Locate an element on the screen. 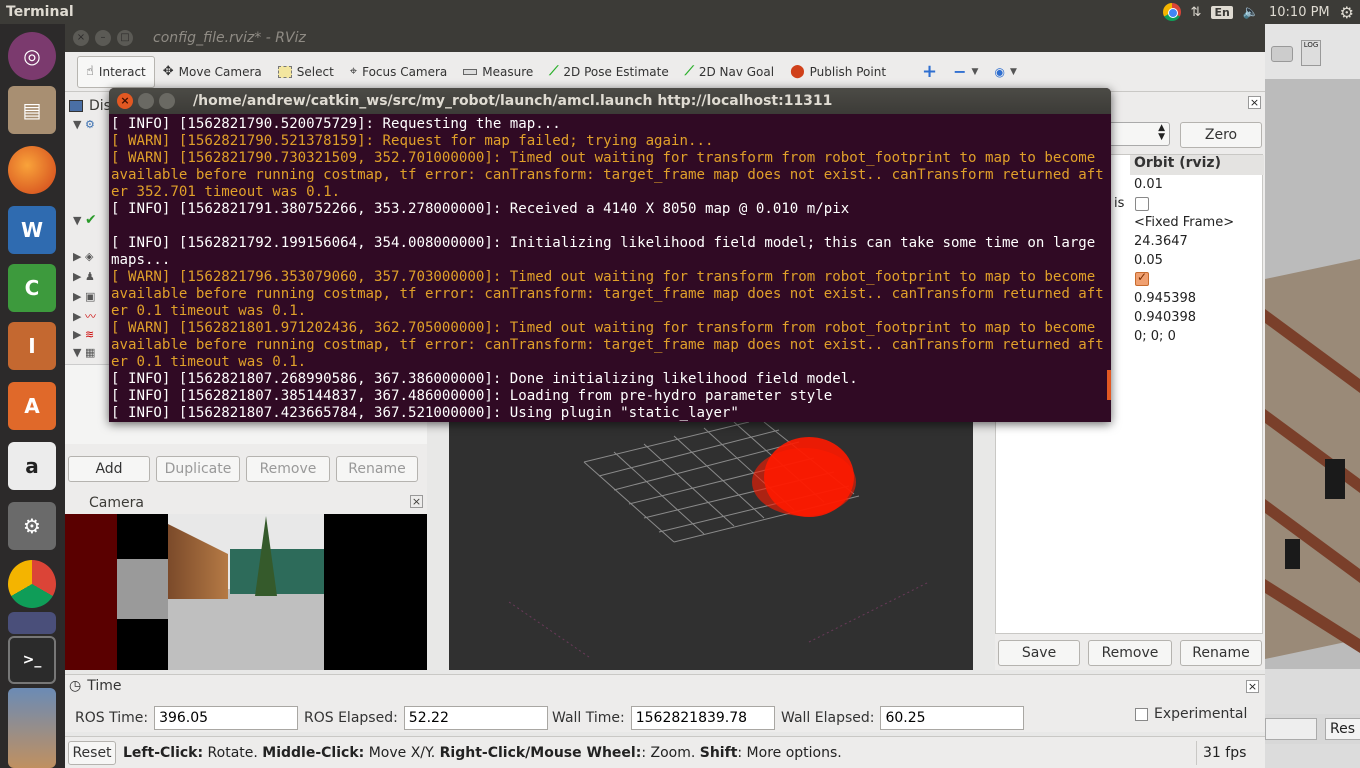 This screenshot has width=1360, height=768. add-tool-button: + is located at coordinates (929, 72).